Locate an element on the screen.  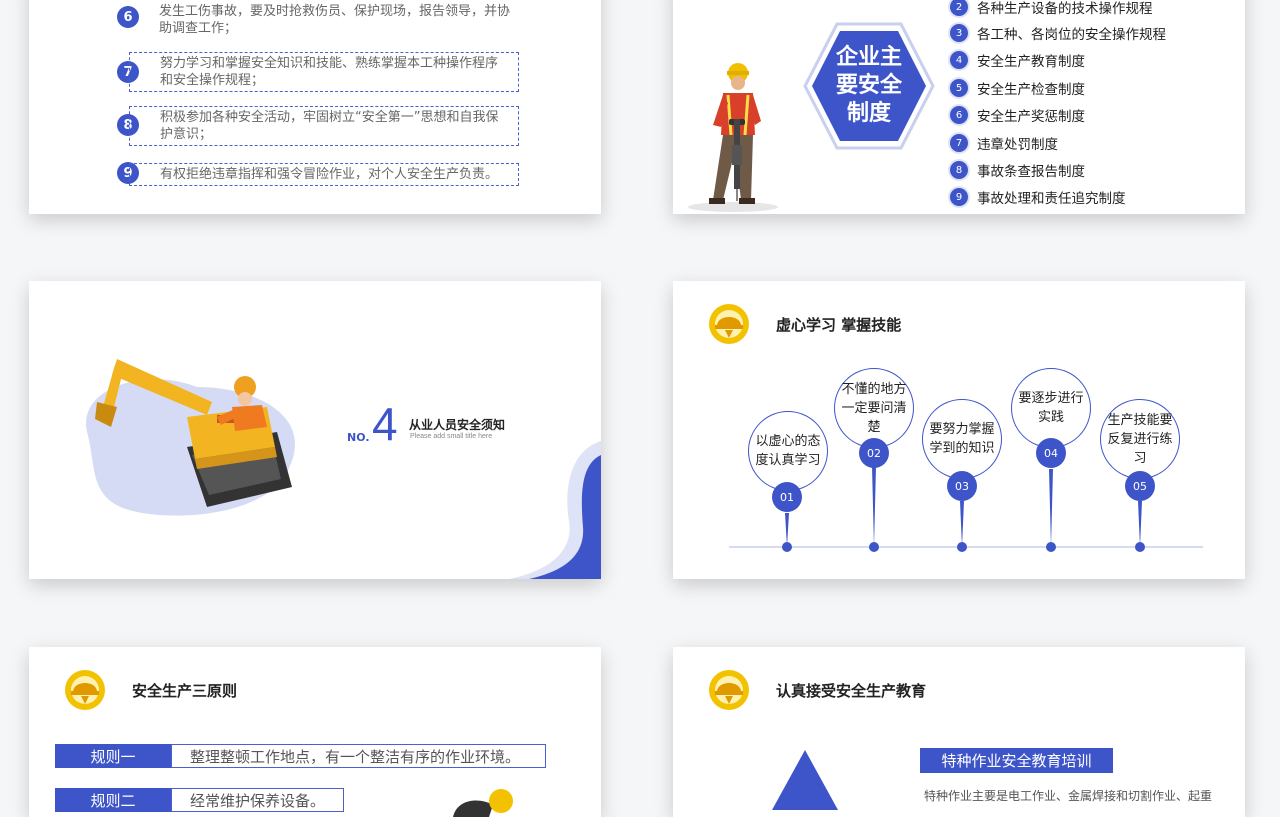
duty-item-label: 有权拒绝违章指挥和强令冒险作业，对个人安全生产负责。 is located at coordinates (329, 174).